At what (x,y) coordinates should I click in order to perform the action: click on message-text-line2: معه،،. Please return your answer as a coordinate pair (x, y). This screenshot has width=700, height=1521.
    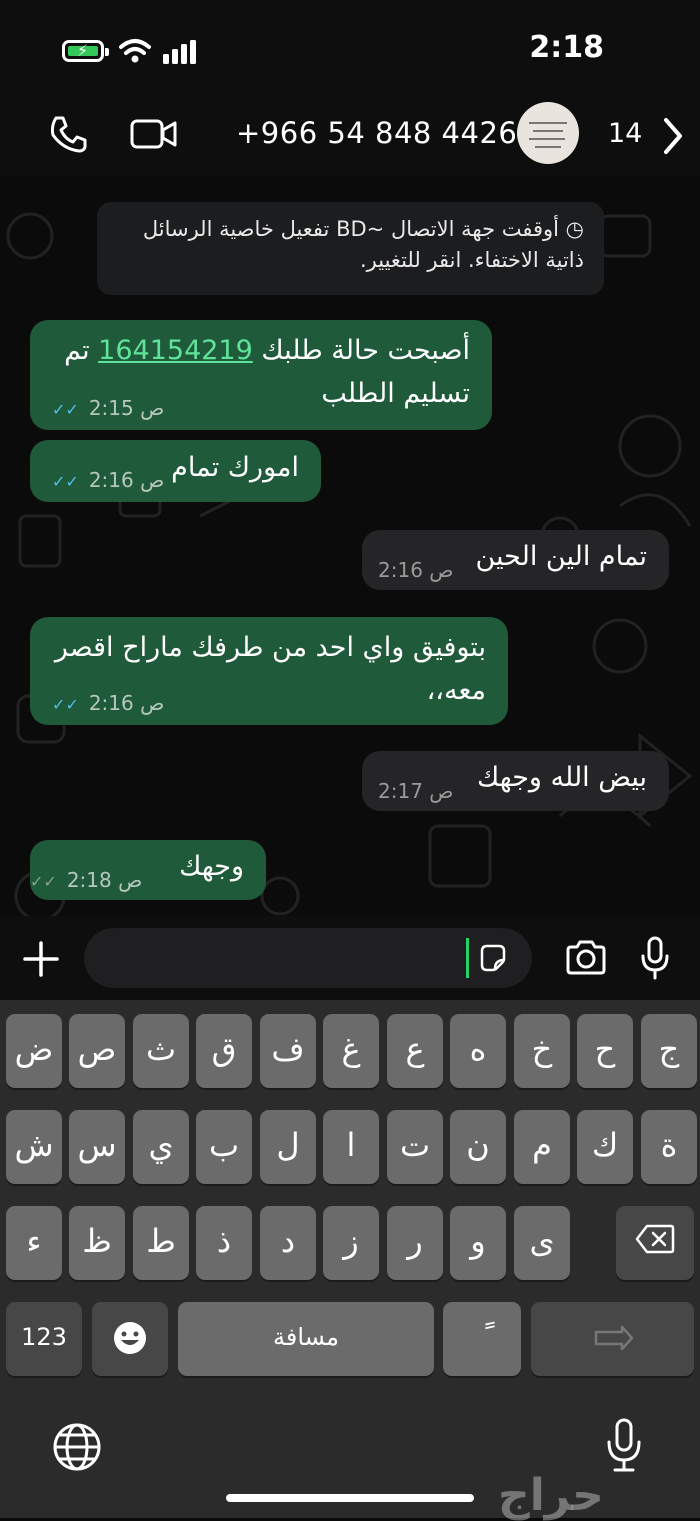
    Looking at the image, I should click on (456, 690).